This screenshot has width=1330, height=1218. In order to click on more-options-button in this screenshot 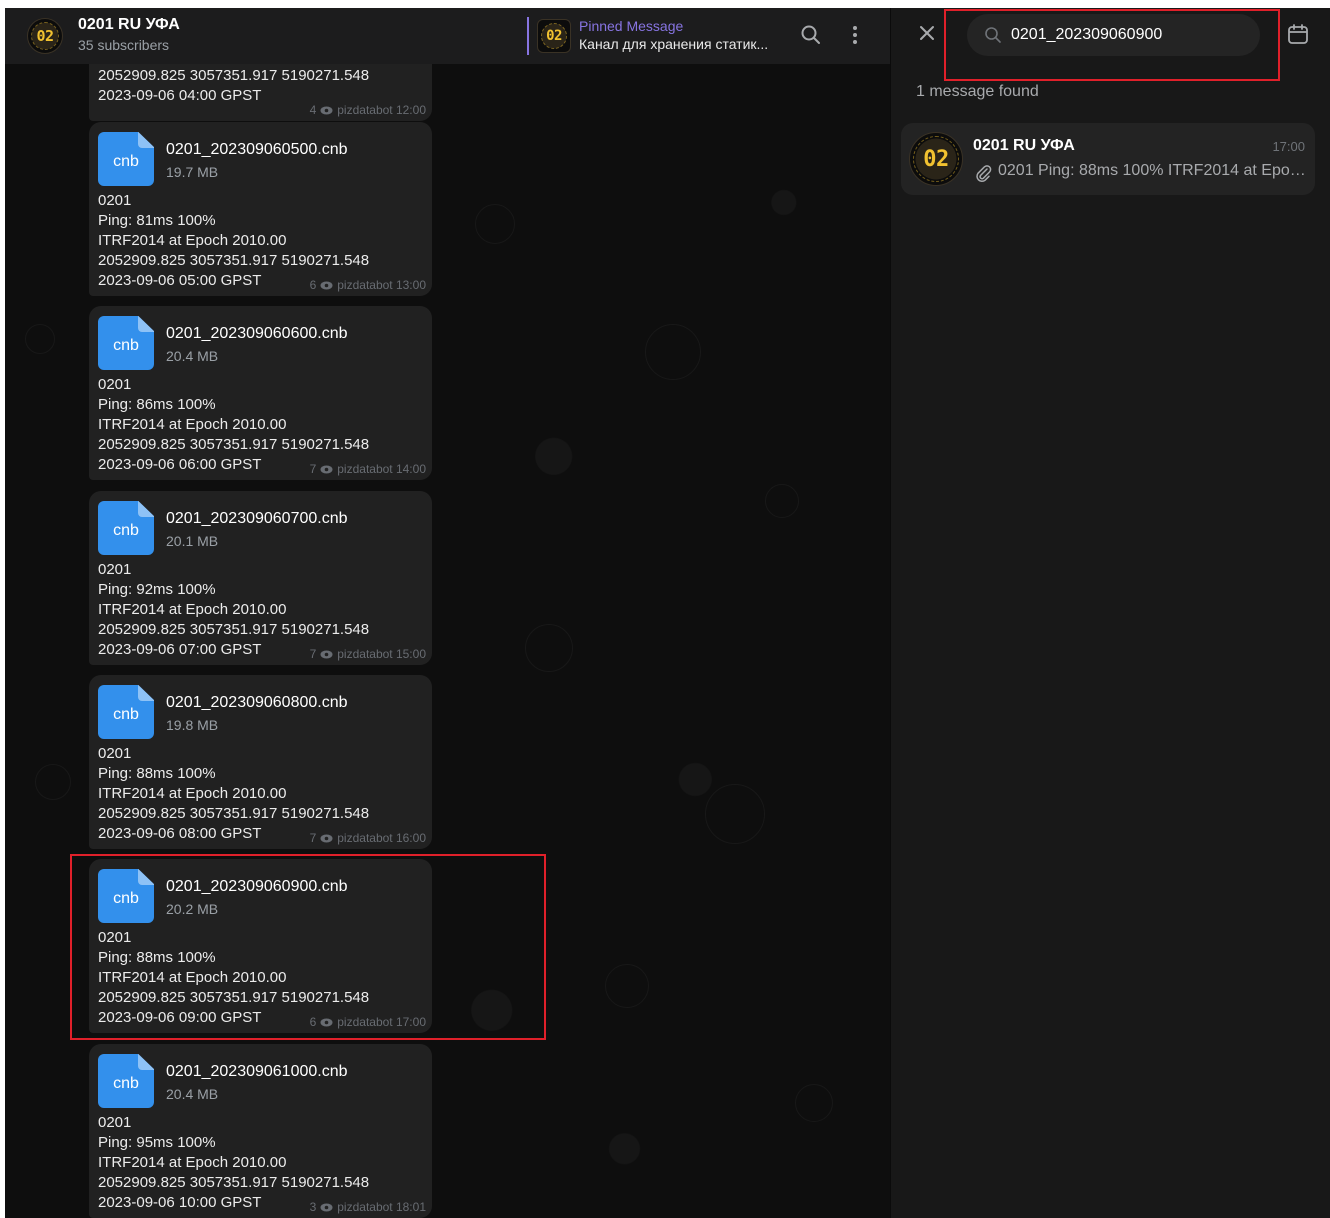, I will do `click(855, 35)`.